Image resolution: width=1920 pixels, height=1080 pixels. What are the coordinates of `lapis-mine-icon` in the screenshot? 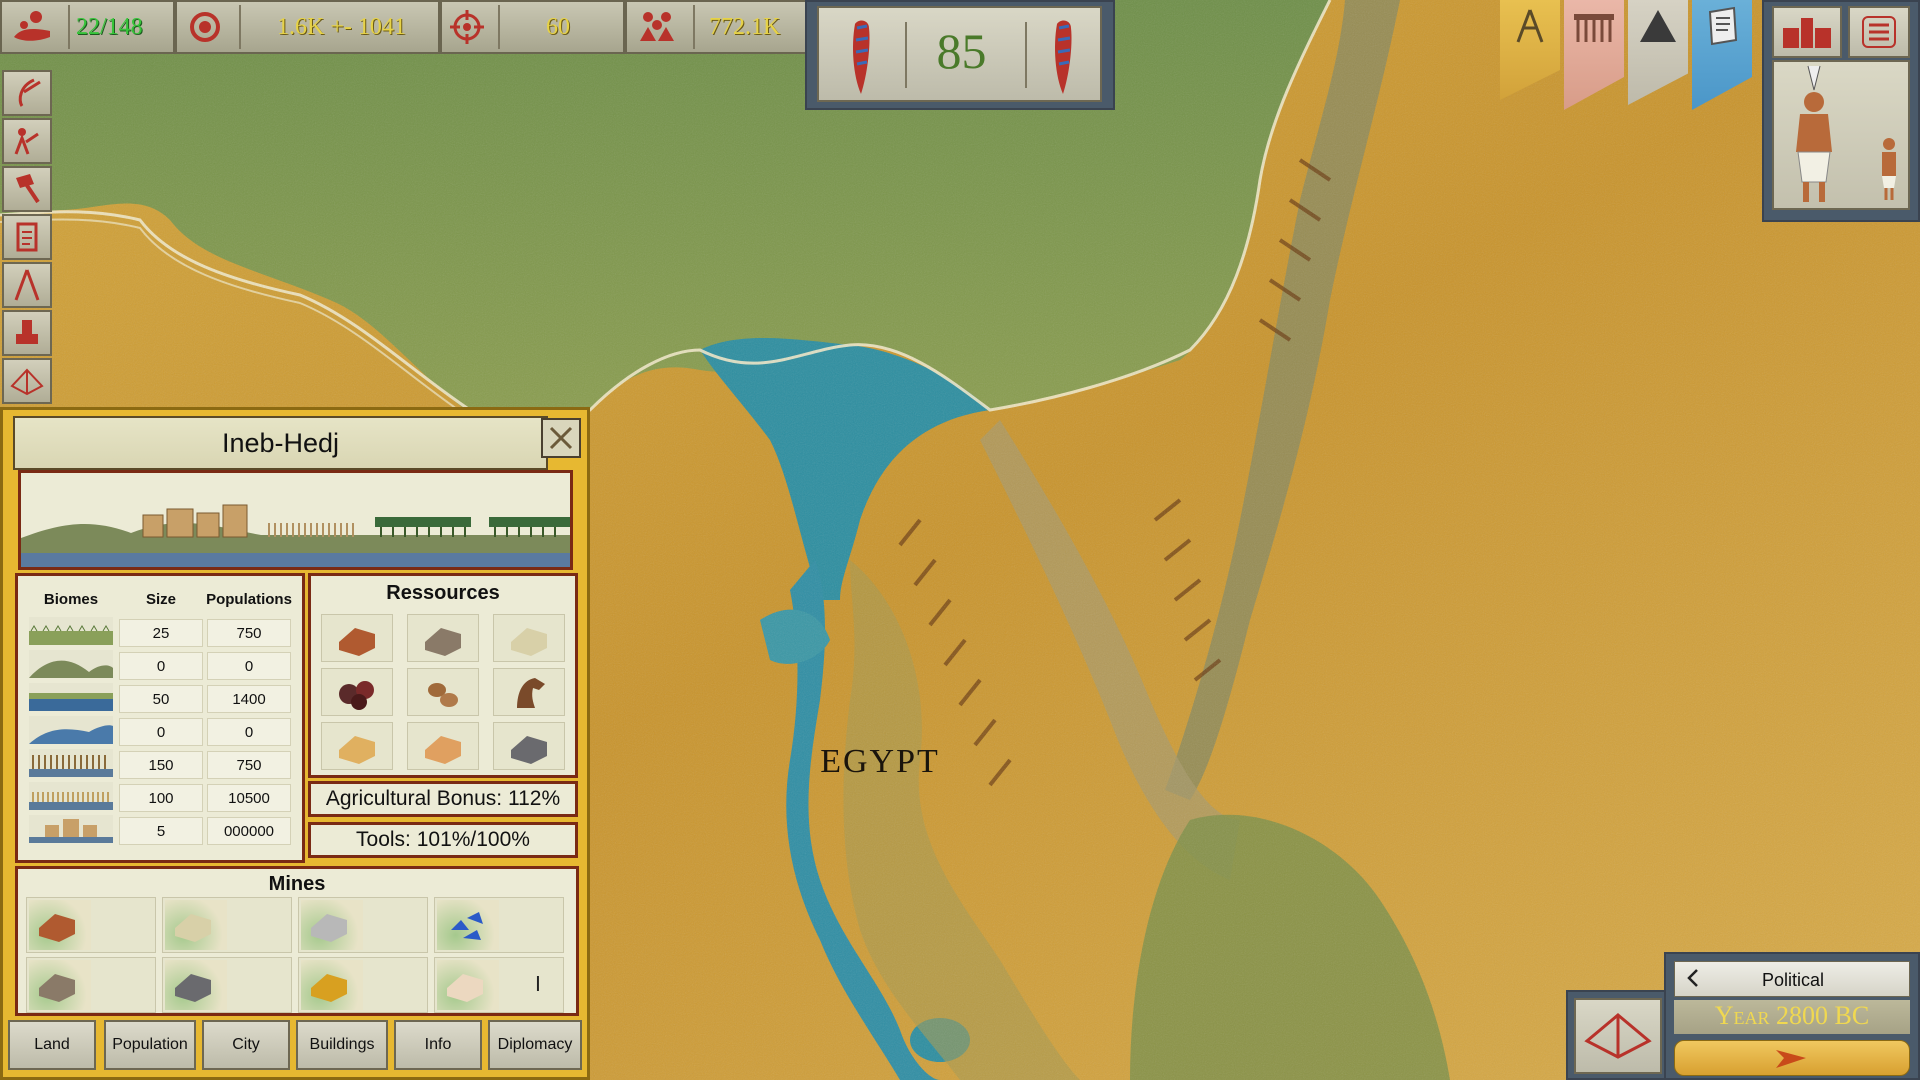 It's located at (467, 926).